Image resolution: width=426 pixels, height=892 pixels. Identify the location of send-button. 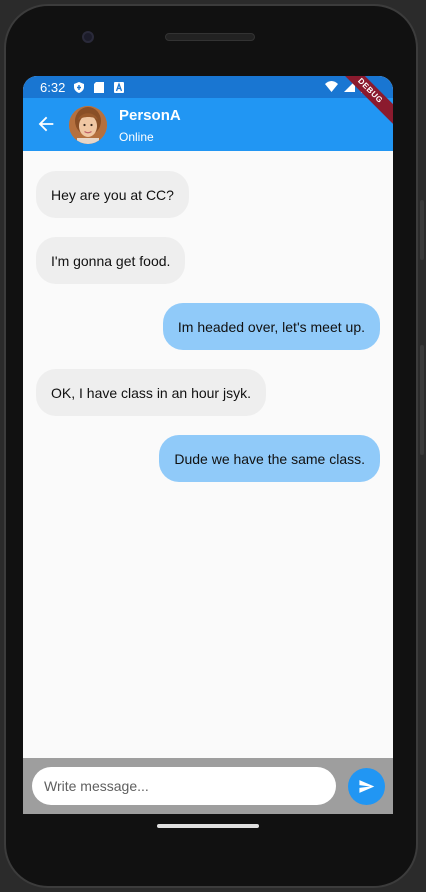
(366, 786).